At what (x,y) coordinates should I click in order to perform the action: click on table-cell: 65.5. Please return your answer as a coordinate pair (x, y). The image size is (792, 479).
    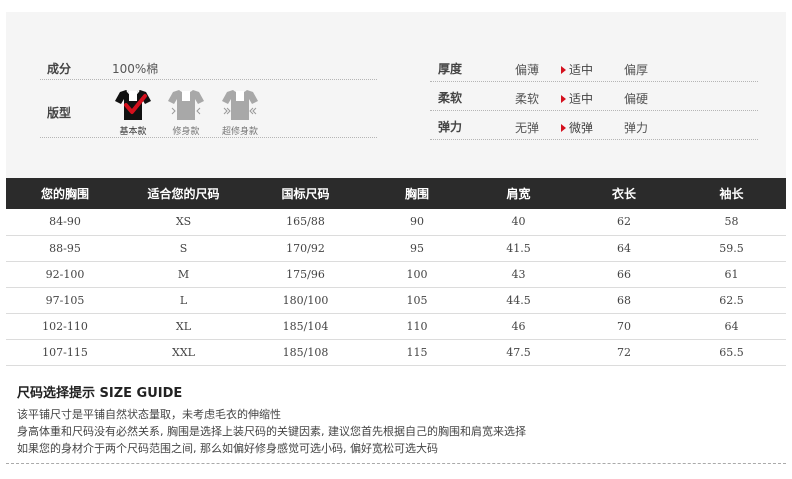
    Looking at the image, I should click on (731, 352).